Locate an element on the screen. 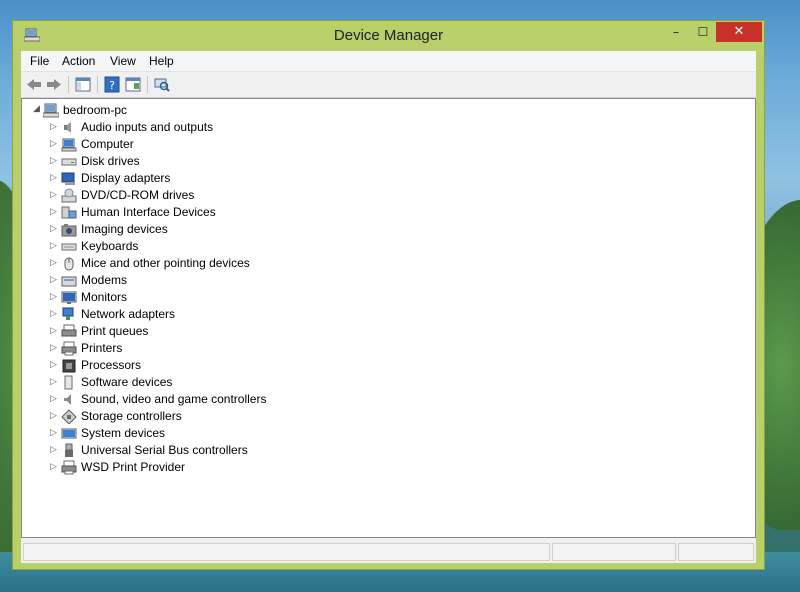 The height and width of the screenshot is (592, 800). tree-item-label: Keyboards is located at coordinates (110, 246).